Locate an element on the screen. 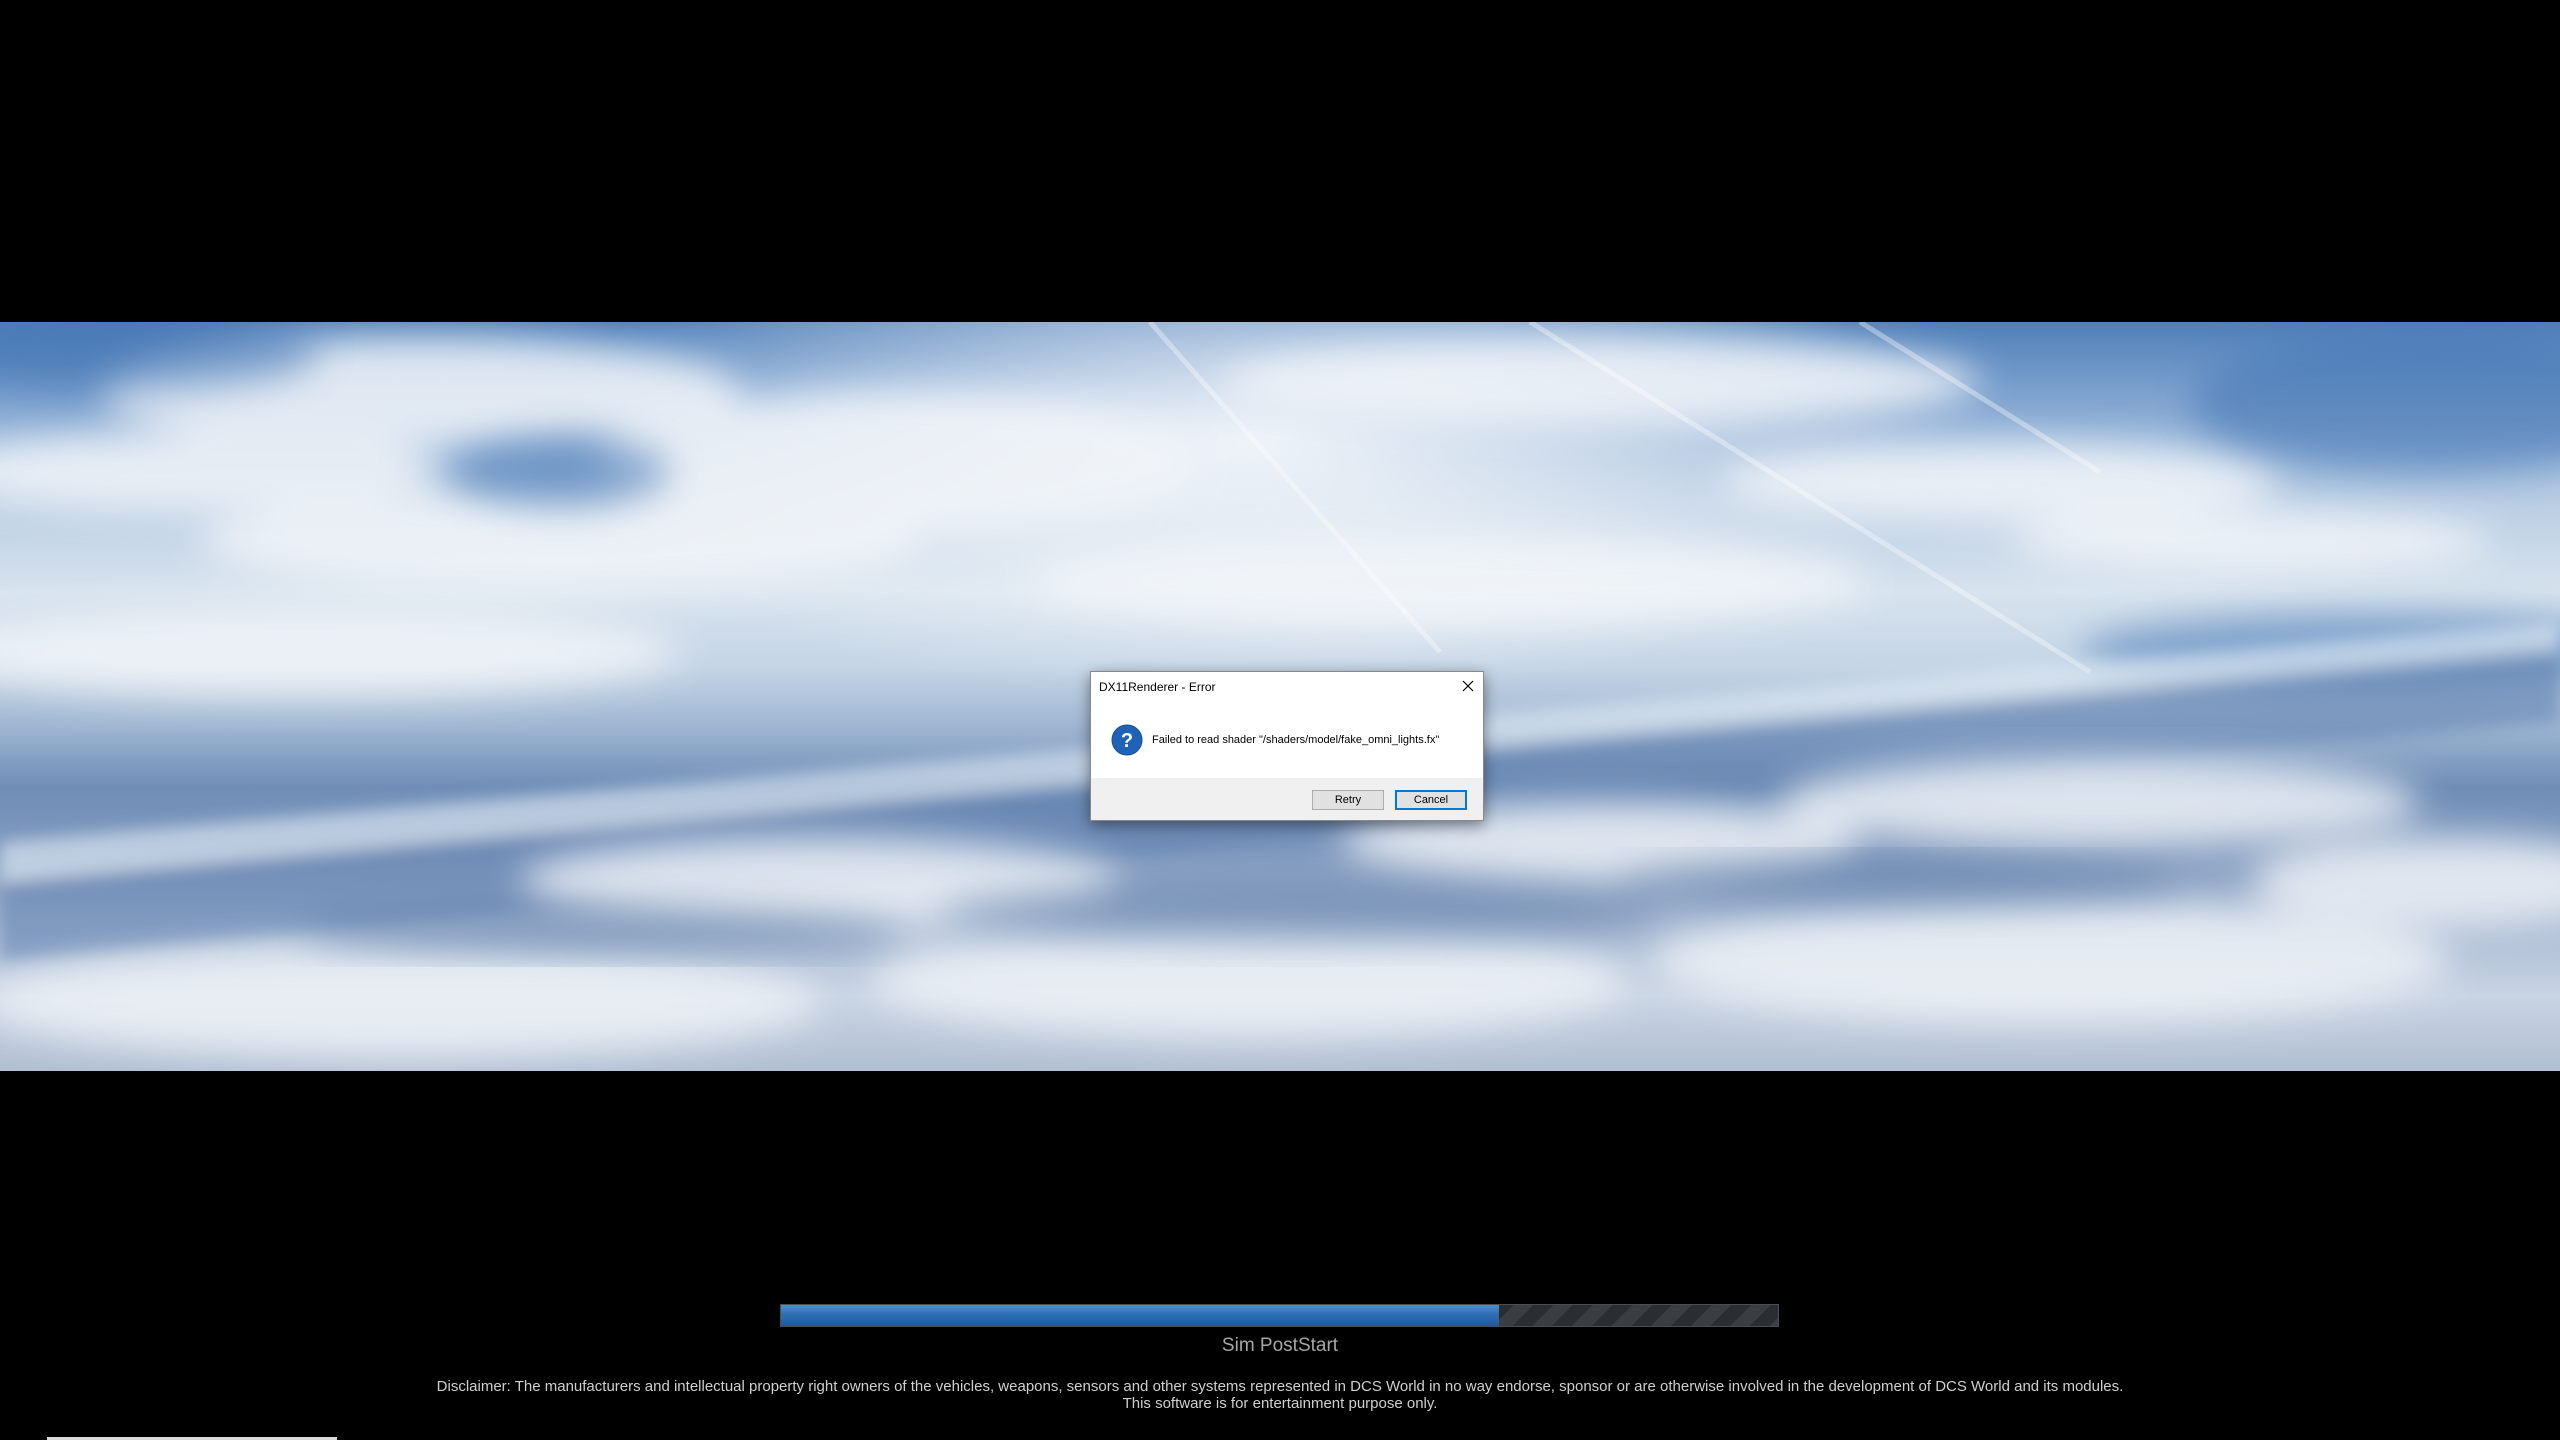 Image resolution: width=2560 pixels, height=1440 pixels. dialog-button-bar: Retry Cancel is located at coordinates (1287, 799).